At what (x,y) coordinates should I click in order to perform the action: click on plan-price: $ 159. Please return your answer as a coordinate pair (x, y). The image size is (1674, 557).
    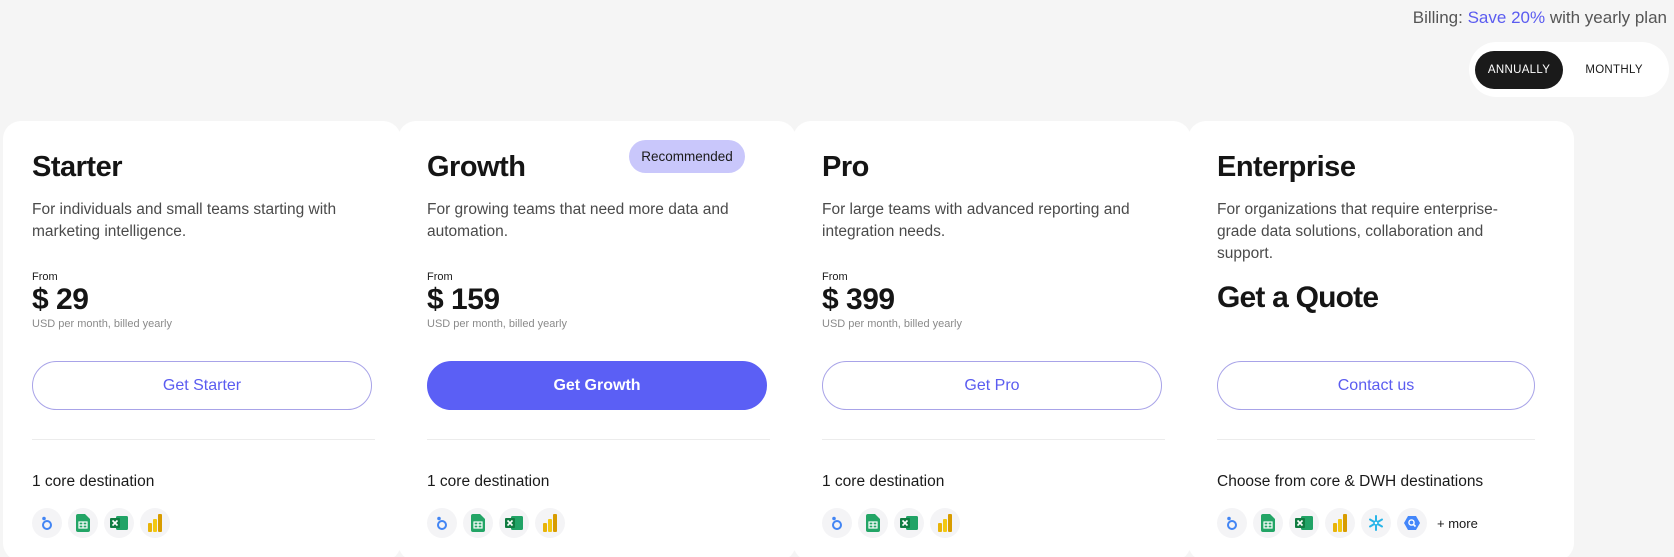
    Looking at the image, I should click on (463, 299).